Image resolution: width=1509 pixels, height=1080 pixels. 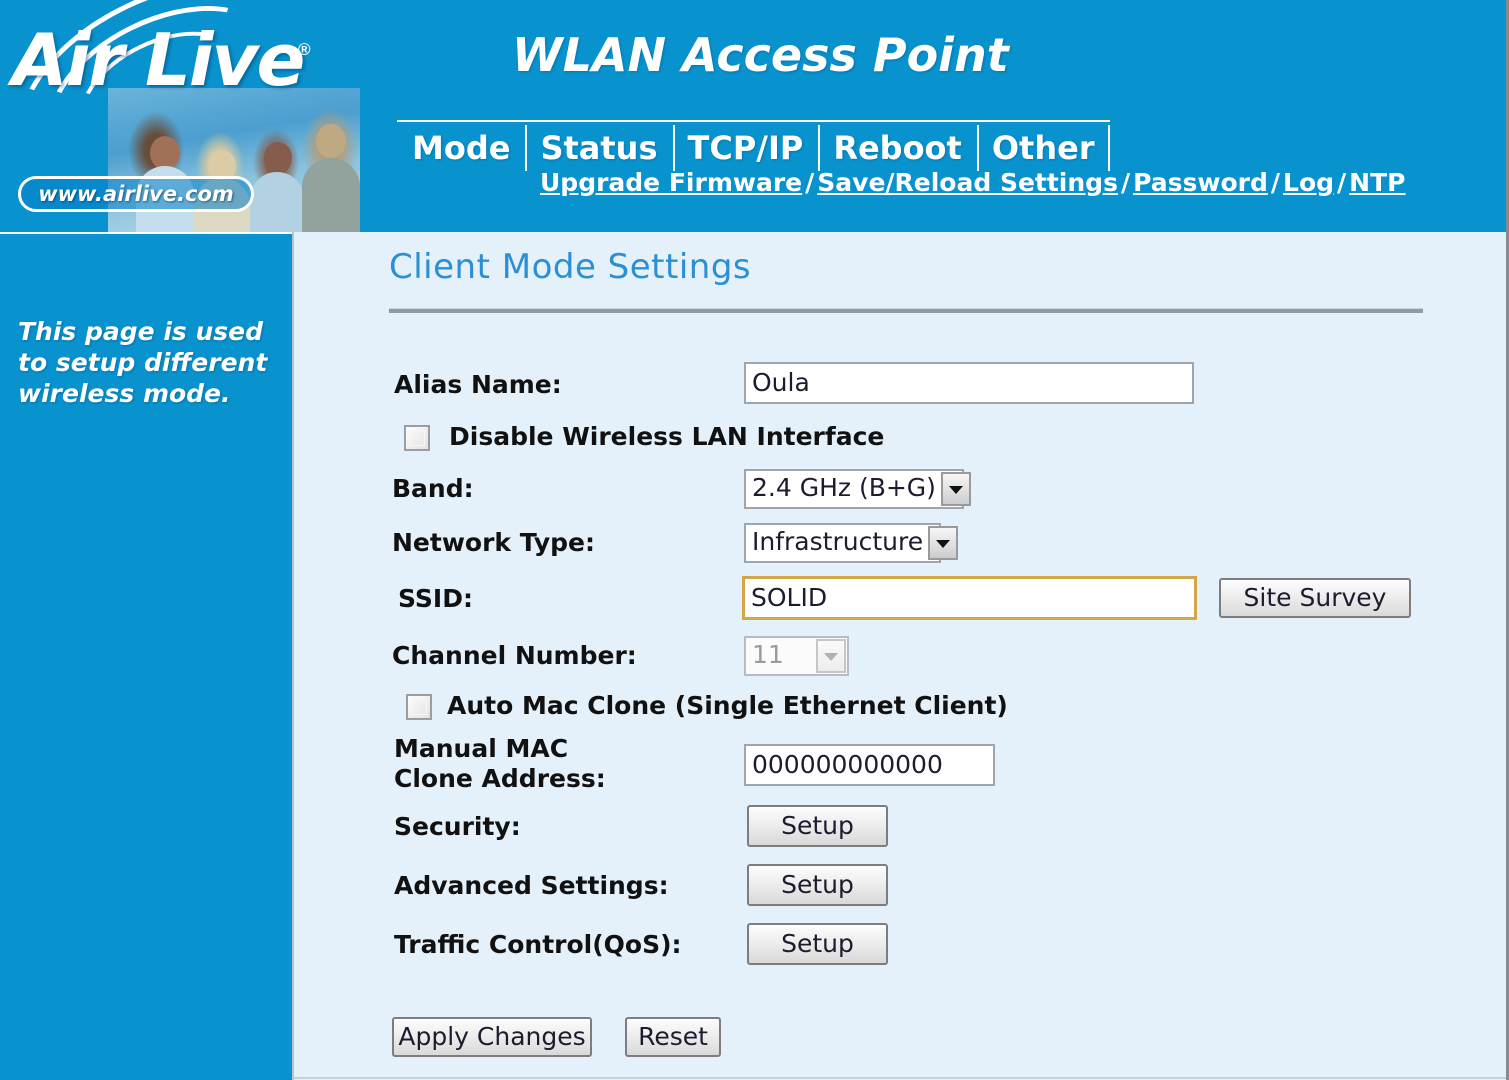 What do you see at coordinates (1308, 182) in the screenshot?
I see `subnav-link-log: Log` at bounding box center [1308, 182].